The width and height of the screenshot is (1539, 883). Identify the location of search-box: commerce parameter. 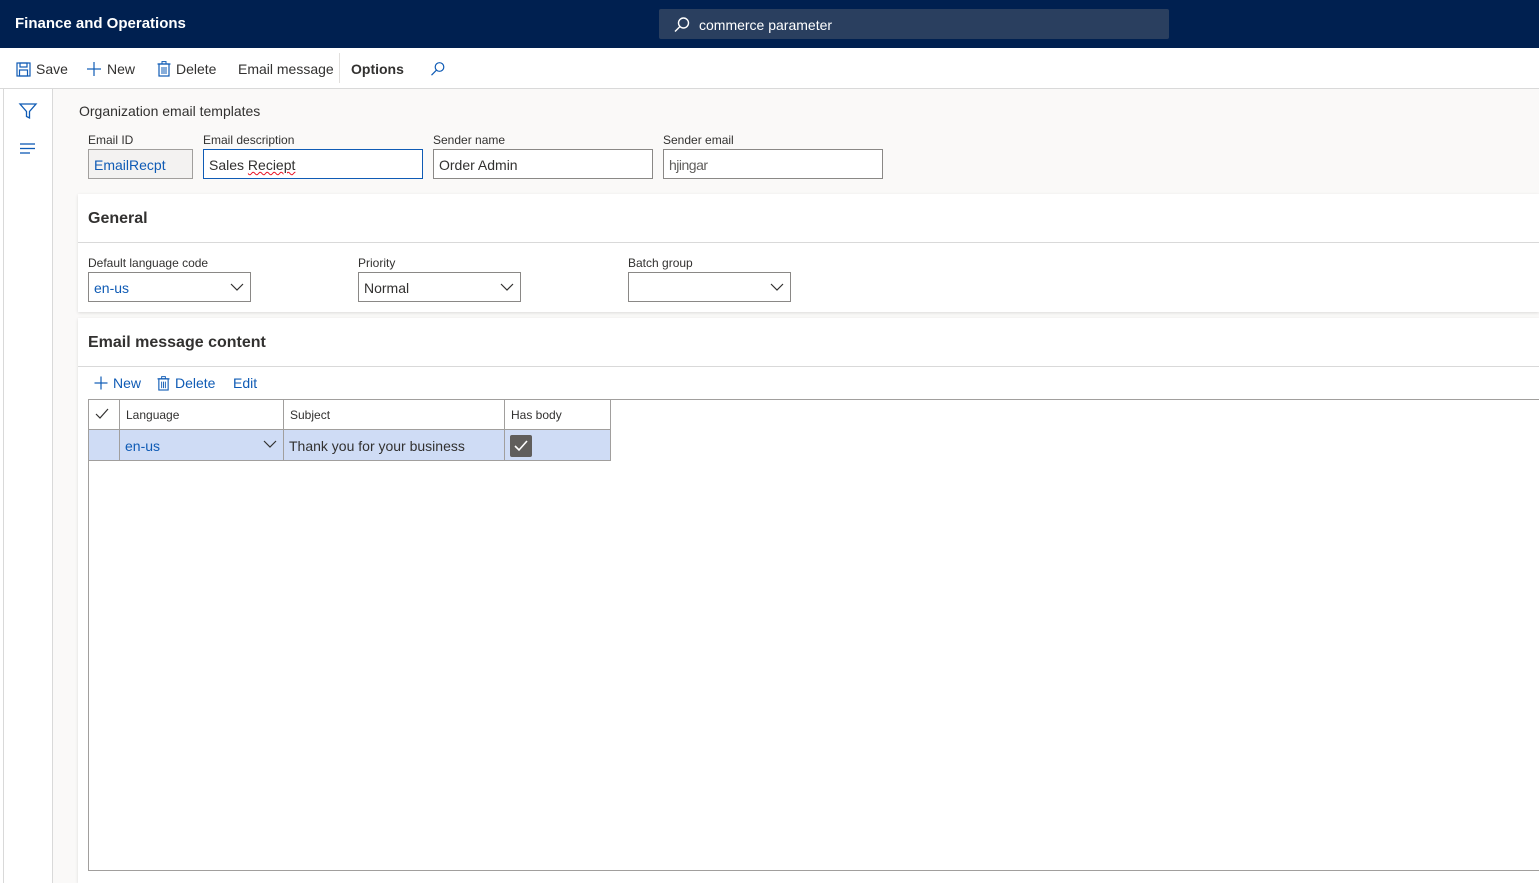
(914, 24).